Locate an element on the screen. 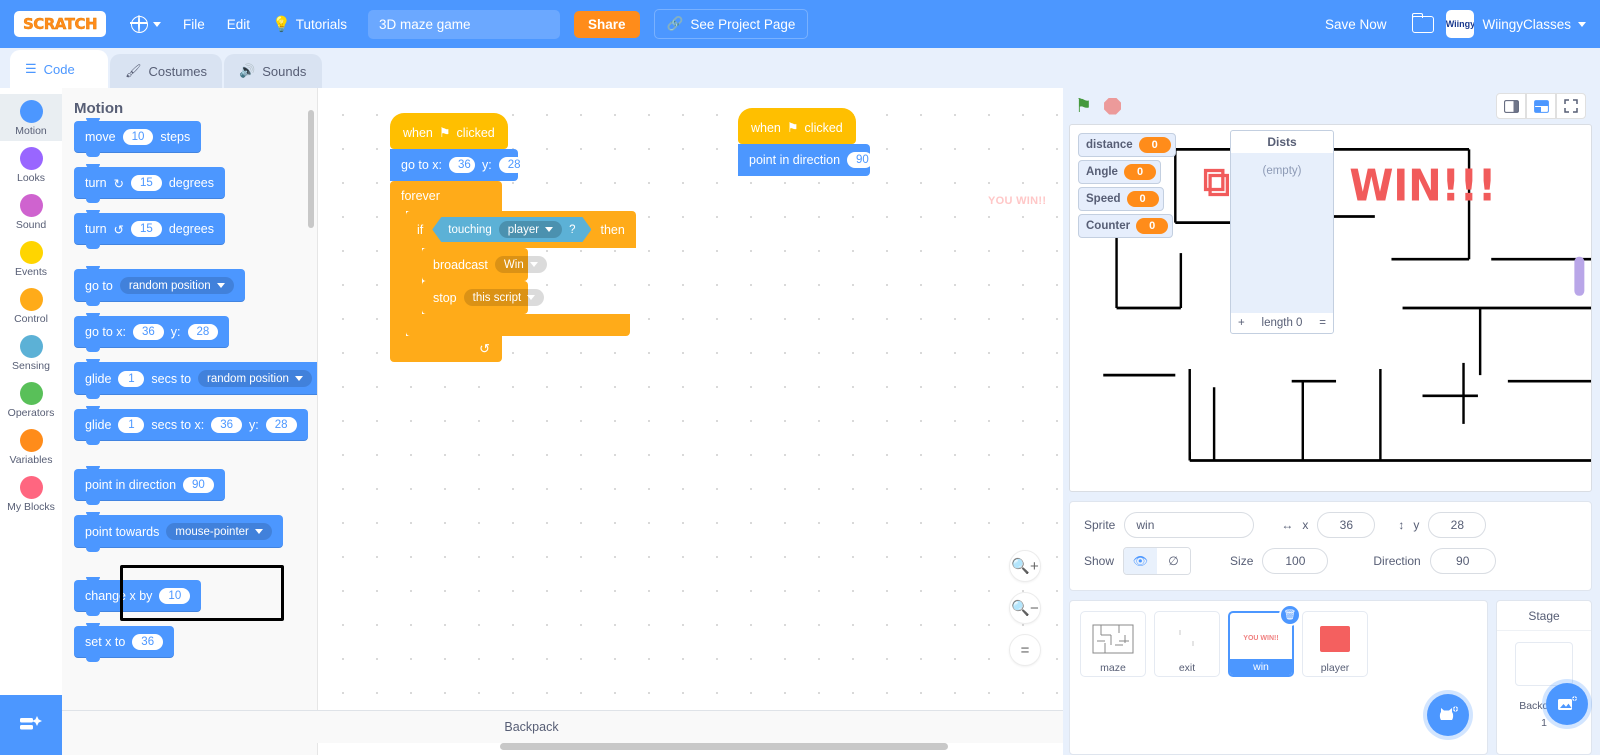 The width and height of the screenshot is (1600, 755). canvas-horizontal-scrollbar is located at coordinates (724, 746).